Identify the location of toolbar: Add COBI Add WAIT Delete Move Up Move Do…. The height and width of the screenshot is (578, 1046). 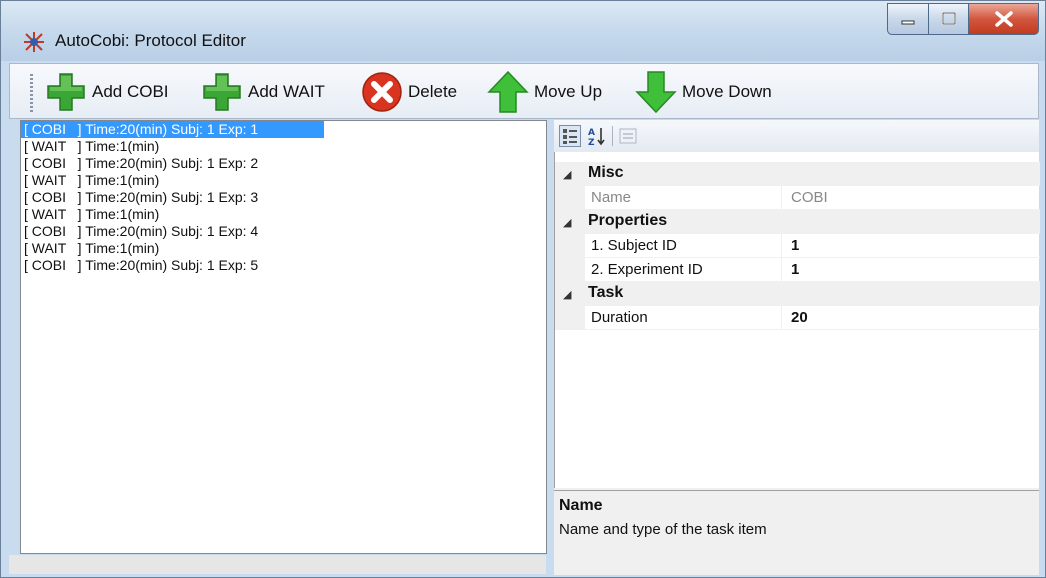
(524, 91).